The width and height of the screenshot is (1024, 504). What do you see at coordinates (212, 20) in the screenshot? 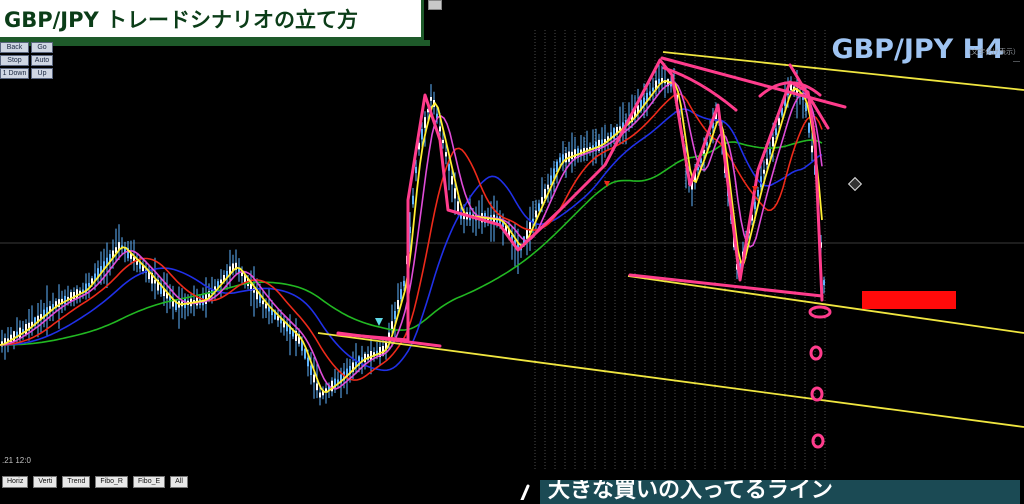
I see `video-title-banner: GBP/JPY トレードシナリオの立て方` at bounding box center [212, 20].